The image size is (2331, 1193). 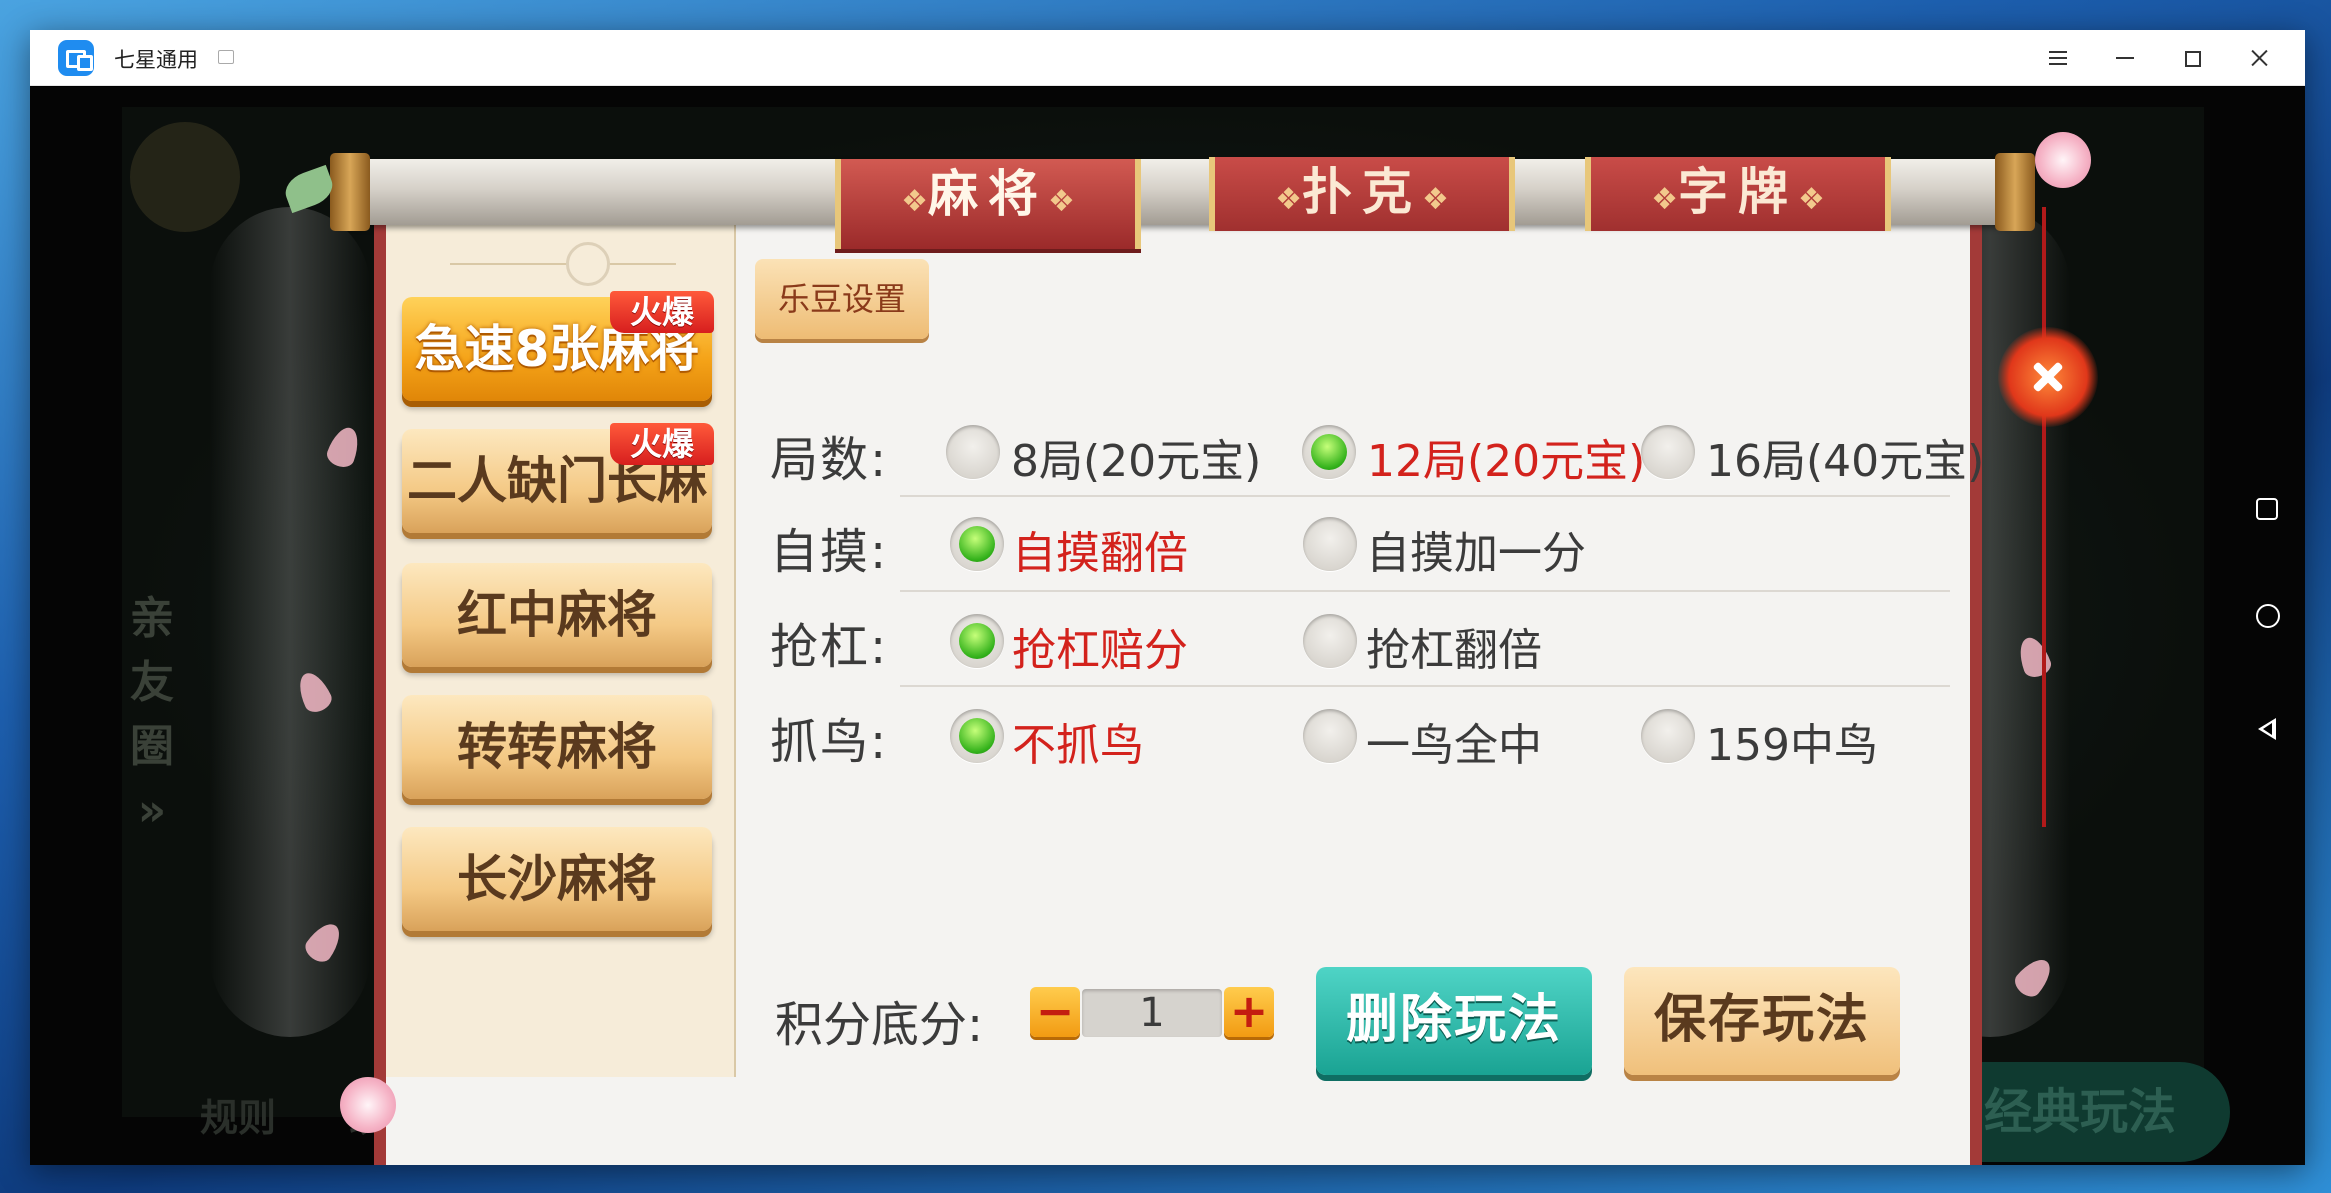 I want to click on zimo-option-plusone: 自摸加一分, so click(x=1476, y=549).